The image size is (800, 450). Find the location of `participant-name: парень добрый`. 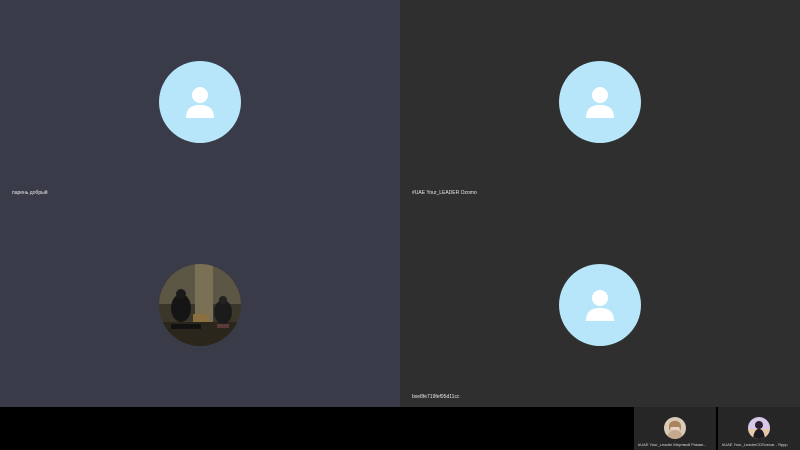

participant-name: парень добрый is located at coordinates (30, 193).